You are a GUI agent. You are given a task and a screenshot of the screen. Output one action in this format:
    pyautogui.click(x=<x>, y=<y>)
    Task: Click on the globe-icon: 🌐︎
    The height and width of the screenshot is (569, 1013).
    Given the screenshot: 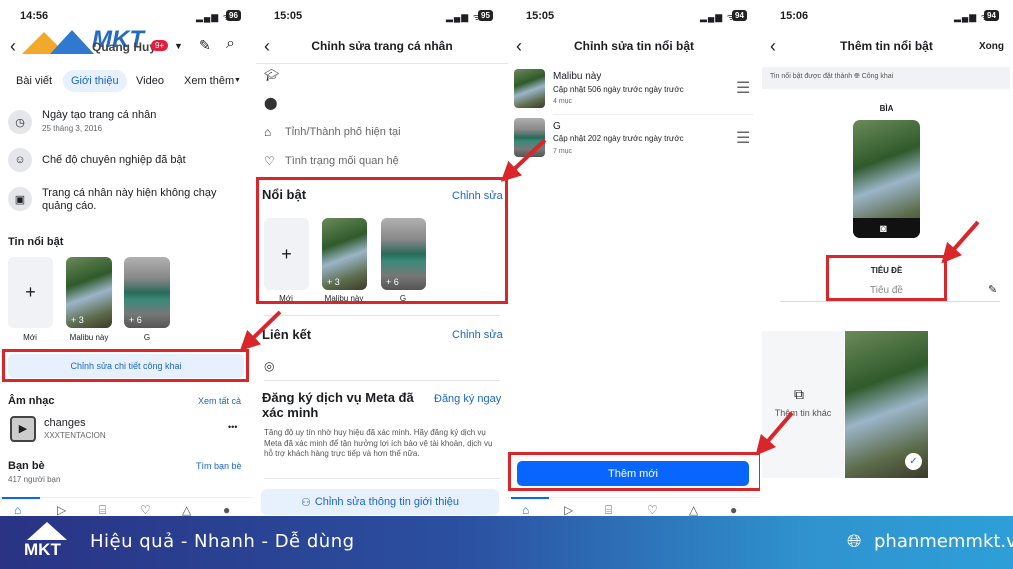 What is the action you would take?
    pyautogui.click(x=854, y=541)
    